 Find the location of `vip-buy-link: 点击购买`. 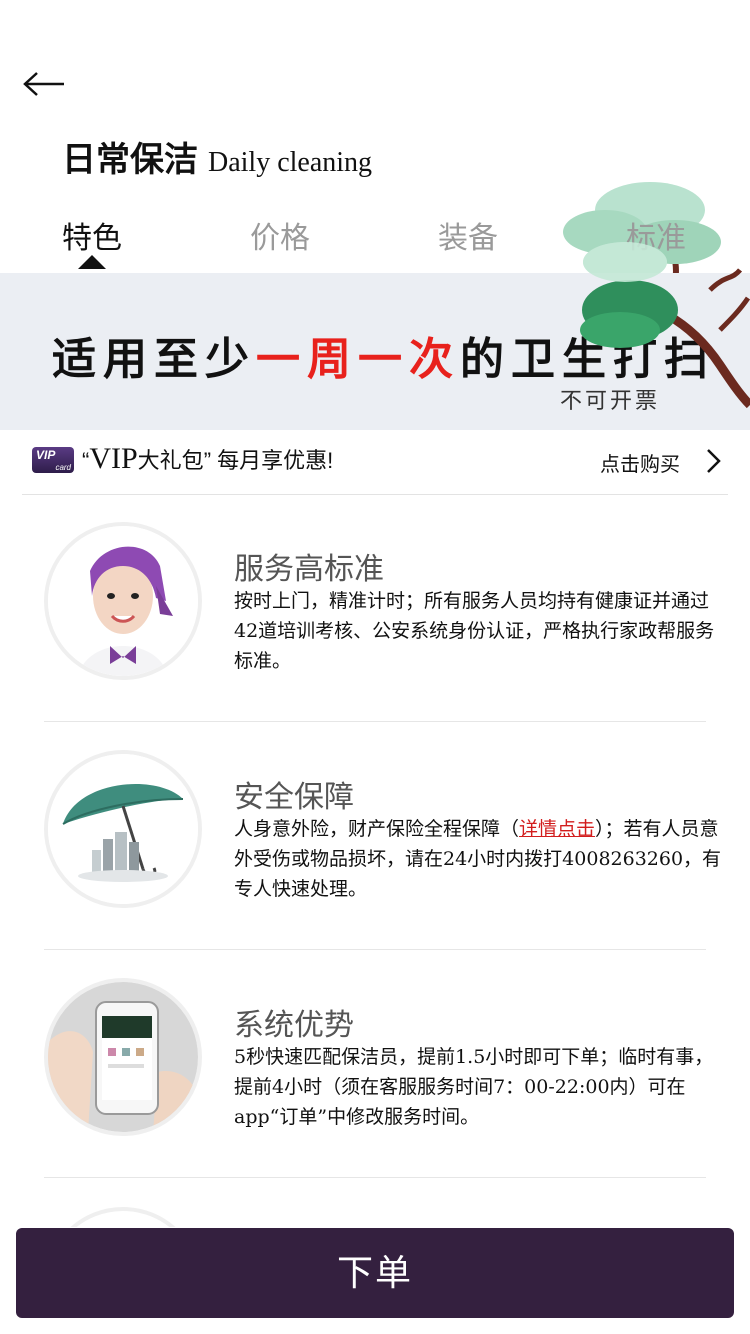

vip-buy-link: 点击购买 is located at coordinates (640, 462).